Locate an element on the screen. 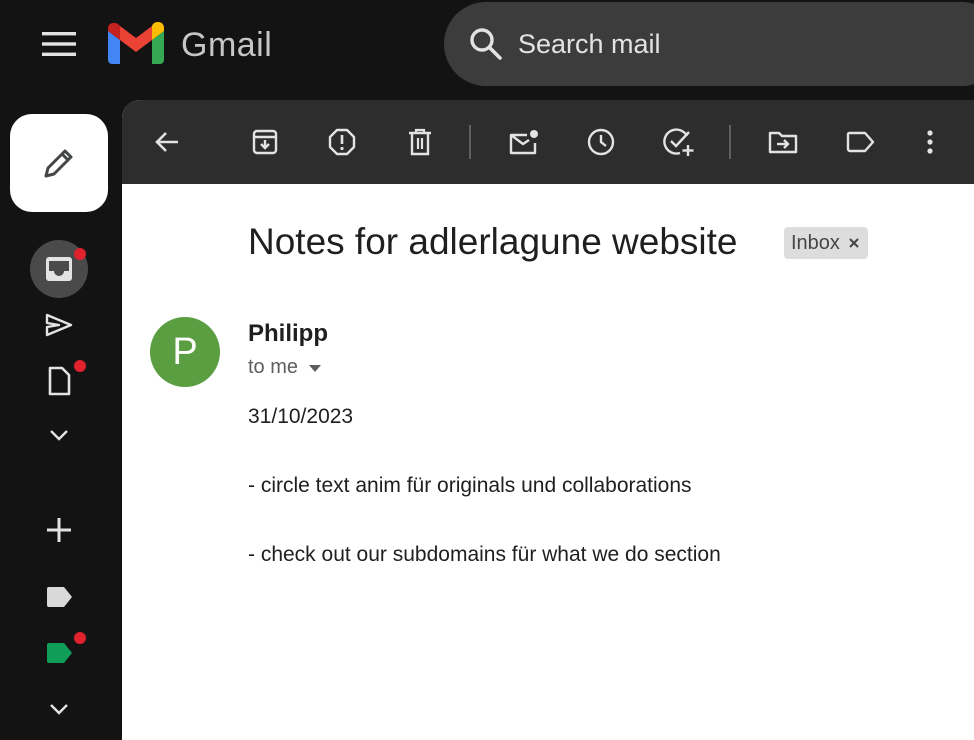  email-toolbar is located at coordinates (548, 142).